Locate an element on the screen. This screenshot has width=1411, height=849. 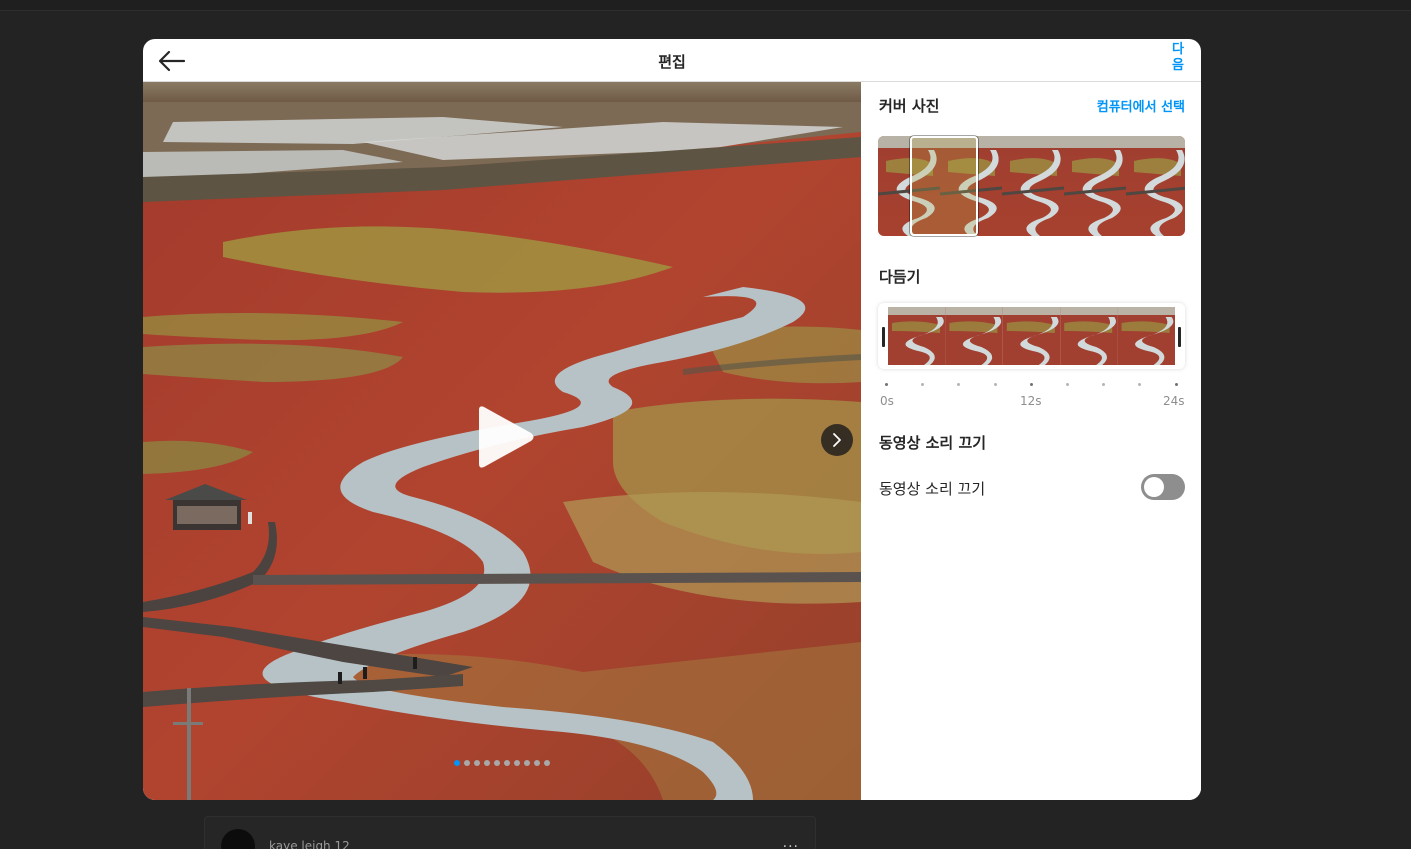
next-media-button is located at coordinates (837, 440).